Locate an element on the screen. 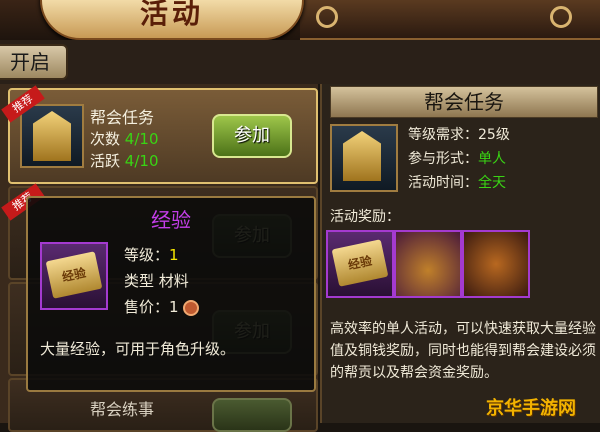  form-value: 单人 is located at coordinates (492, 159).